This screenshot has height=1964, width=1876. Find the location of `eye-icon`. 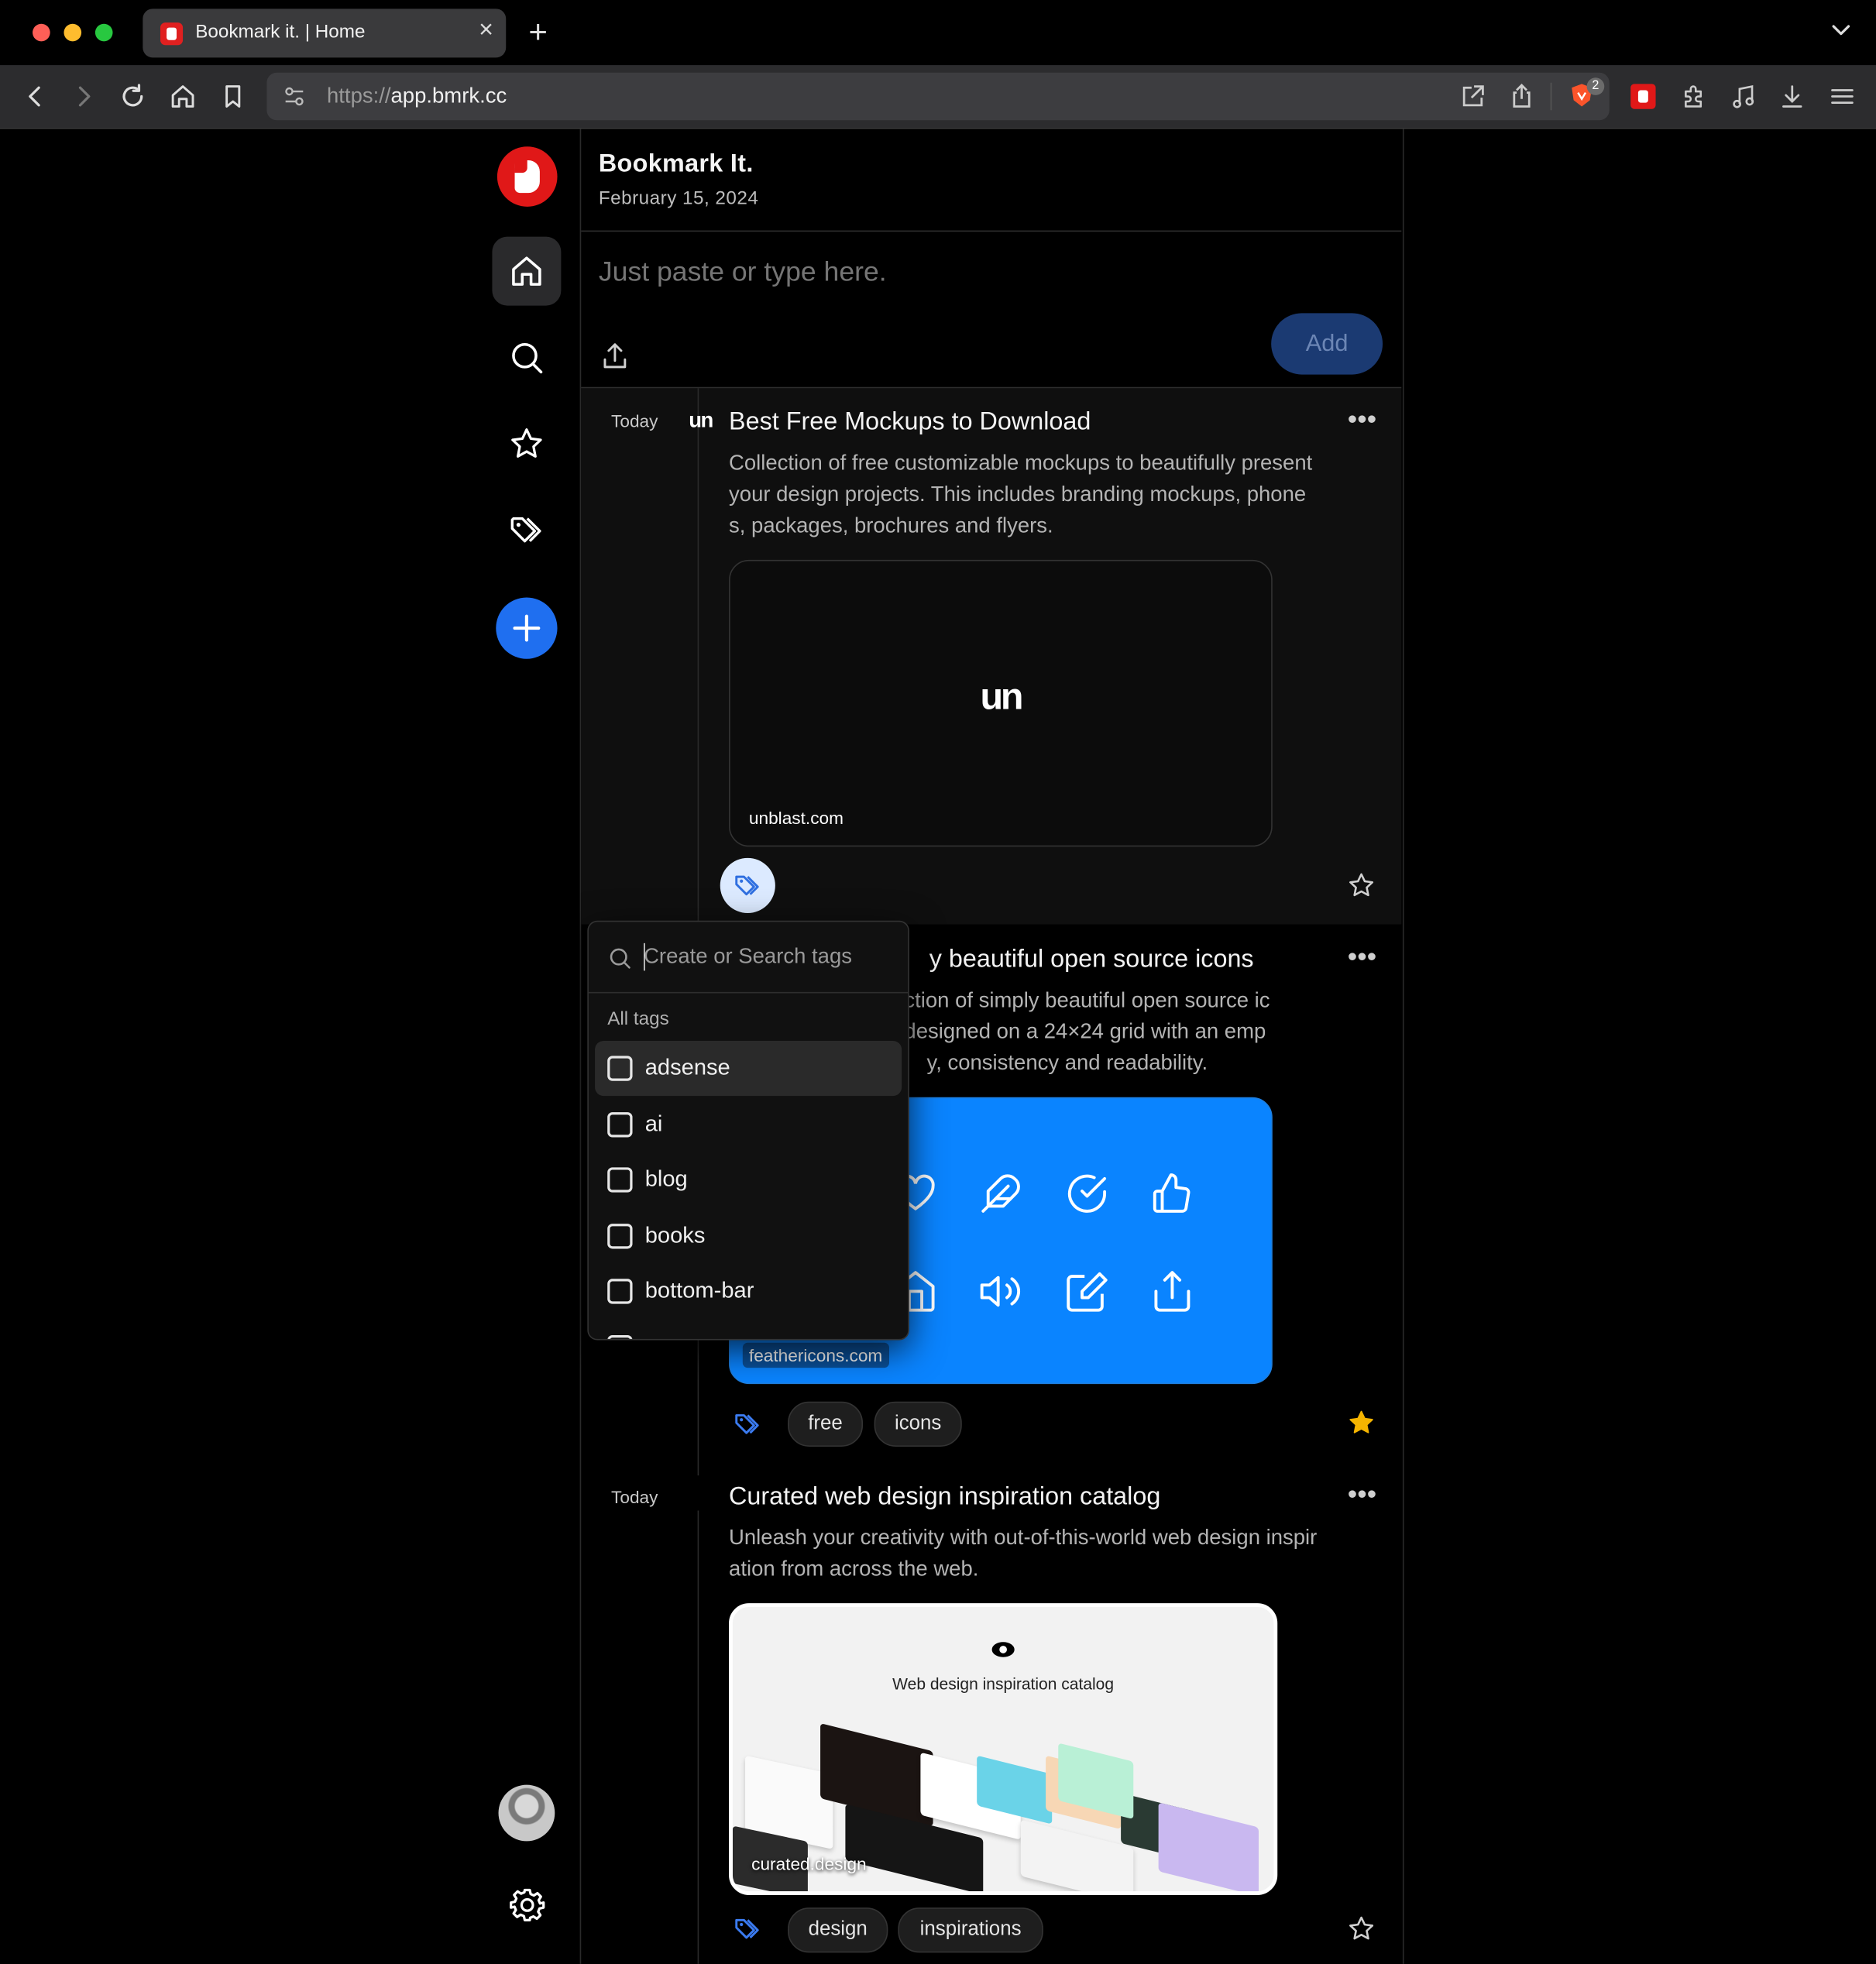

eye-icon is located at coordinates (1003, 1649).